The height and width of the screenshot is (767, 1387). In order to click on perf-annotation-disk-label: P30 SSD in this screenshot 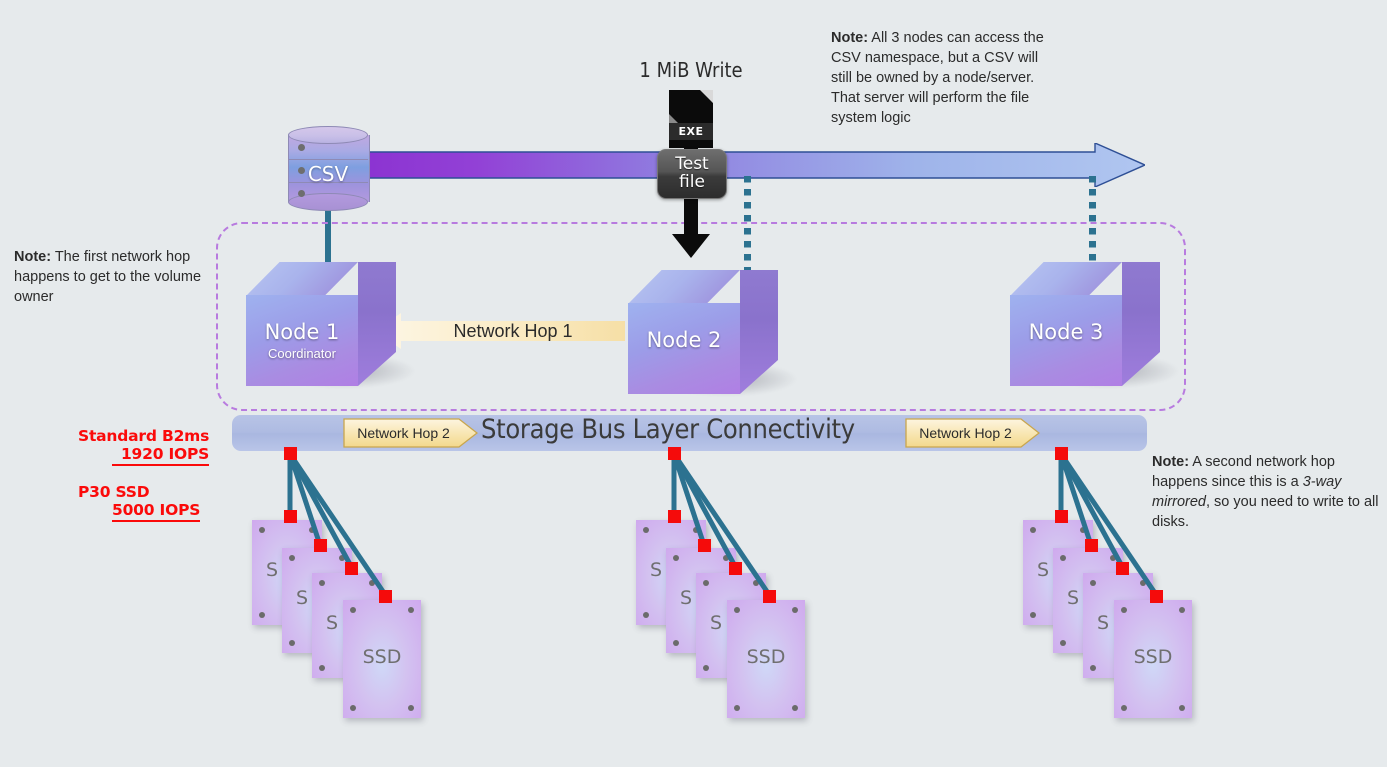, I will do `click(114, 492)`.